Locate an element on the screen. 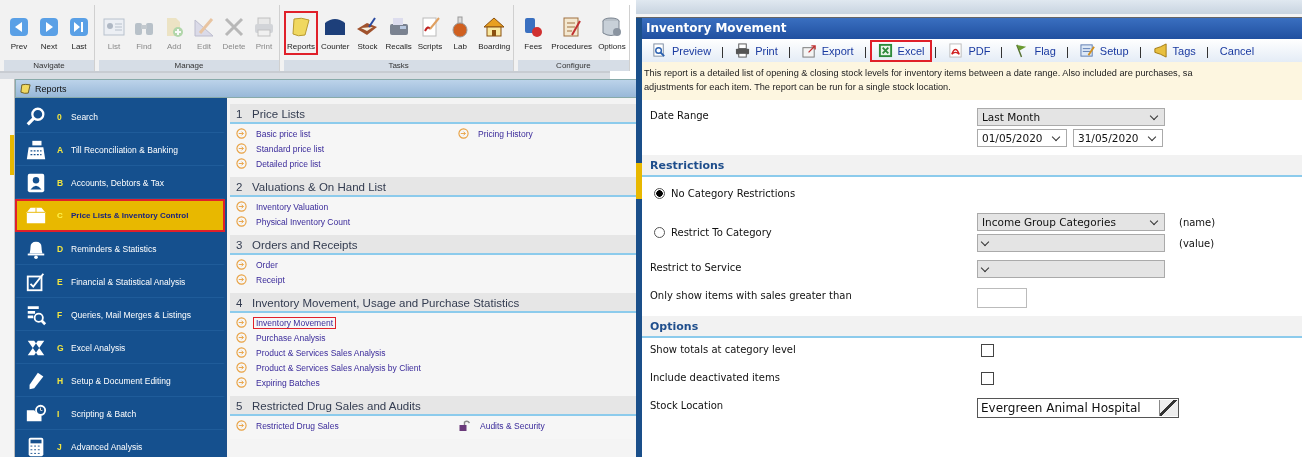 This screenshot has width=1302, height=457. field-label: Show totals at category level is located at coordinates (723, 350).